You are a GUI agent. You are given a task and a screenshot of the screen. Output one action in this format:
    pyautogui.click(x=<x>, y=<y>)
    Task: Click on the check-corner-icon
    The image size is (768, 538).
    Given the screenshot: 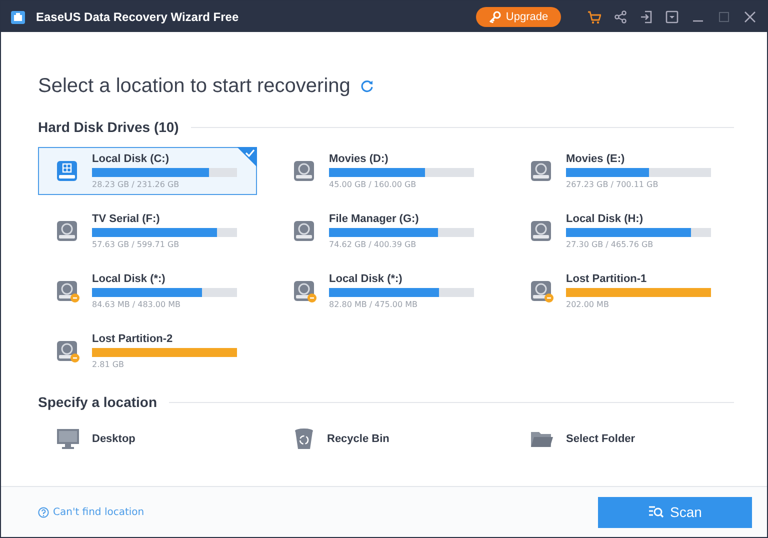 What is the action you would take?
    pyautogui.click(x=247, y=157)
    